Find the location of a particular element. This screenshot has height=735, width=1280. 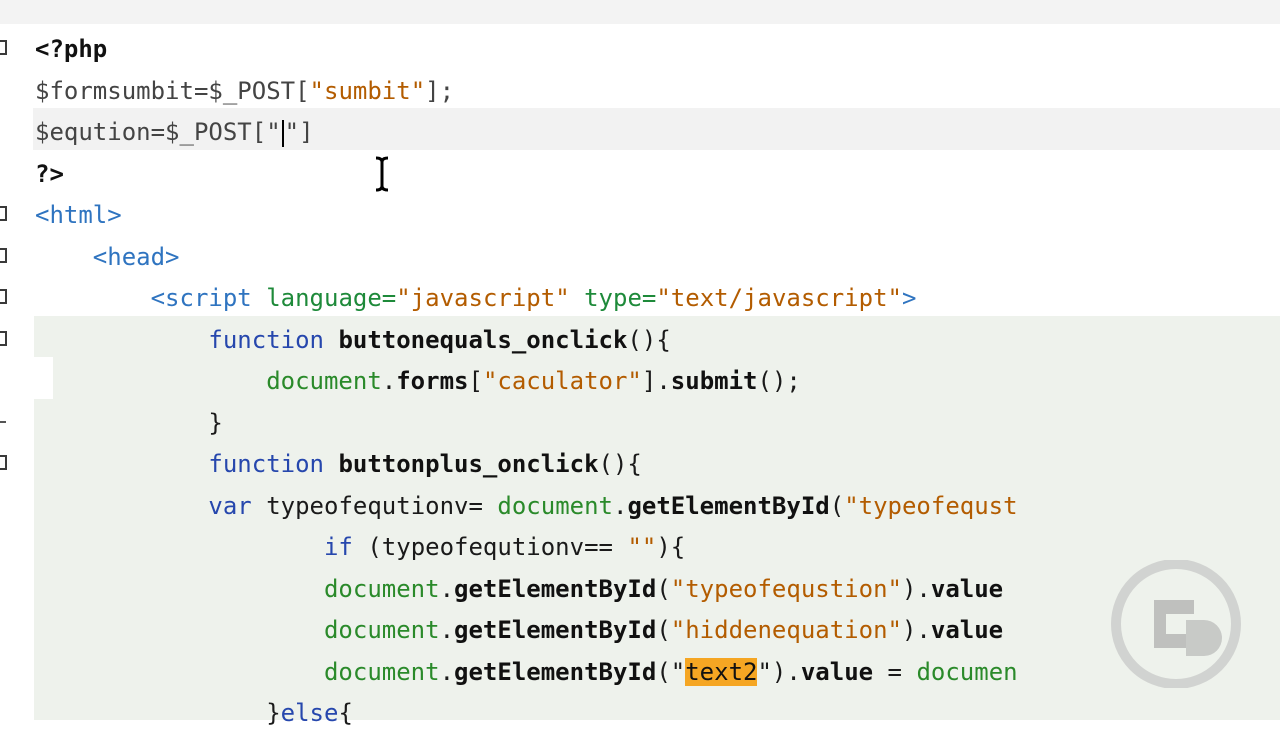

code-line: } is located at coordinates (526, 424).